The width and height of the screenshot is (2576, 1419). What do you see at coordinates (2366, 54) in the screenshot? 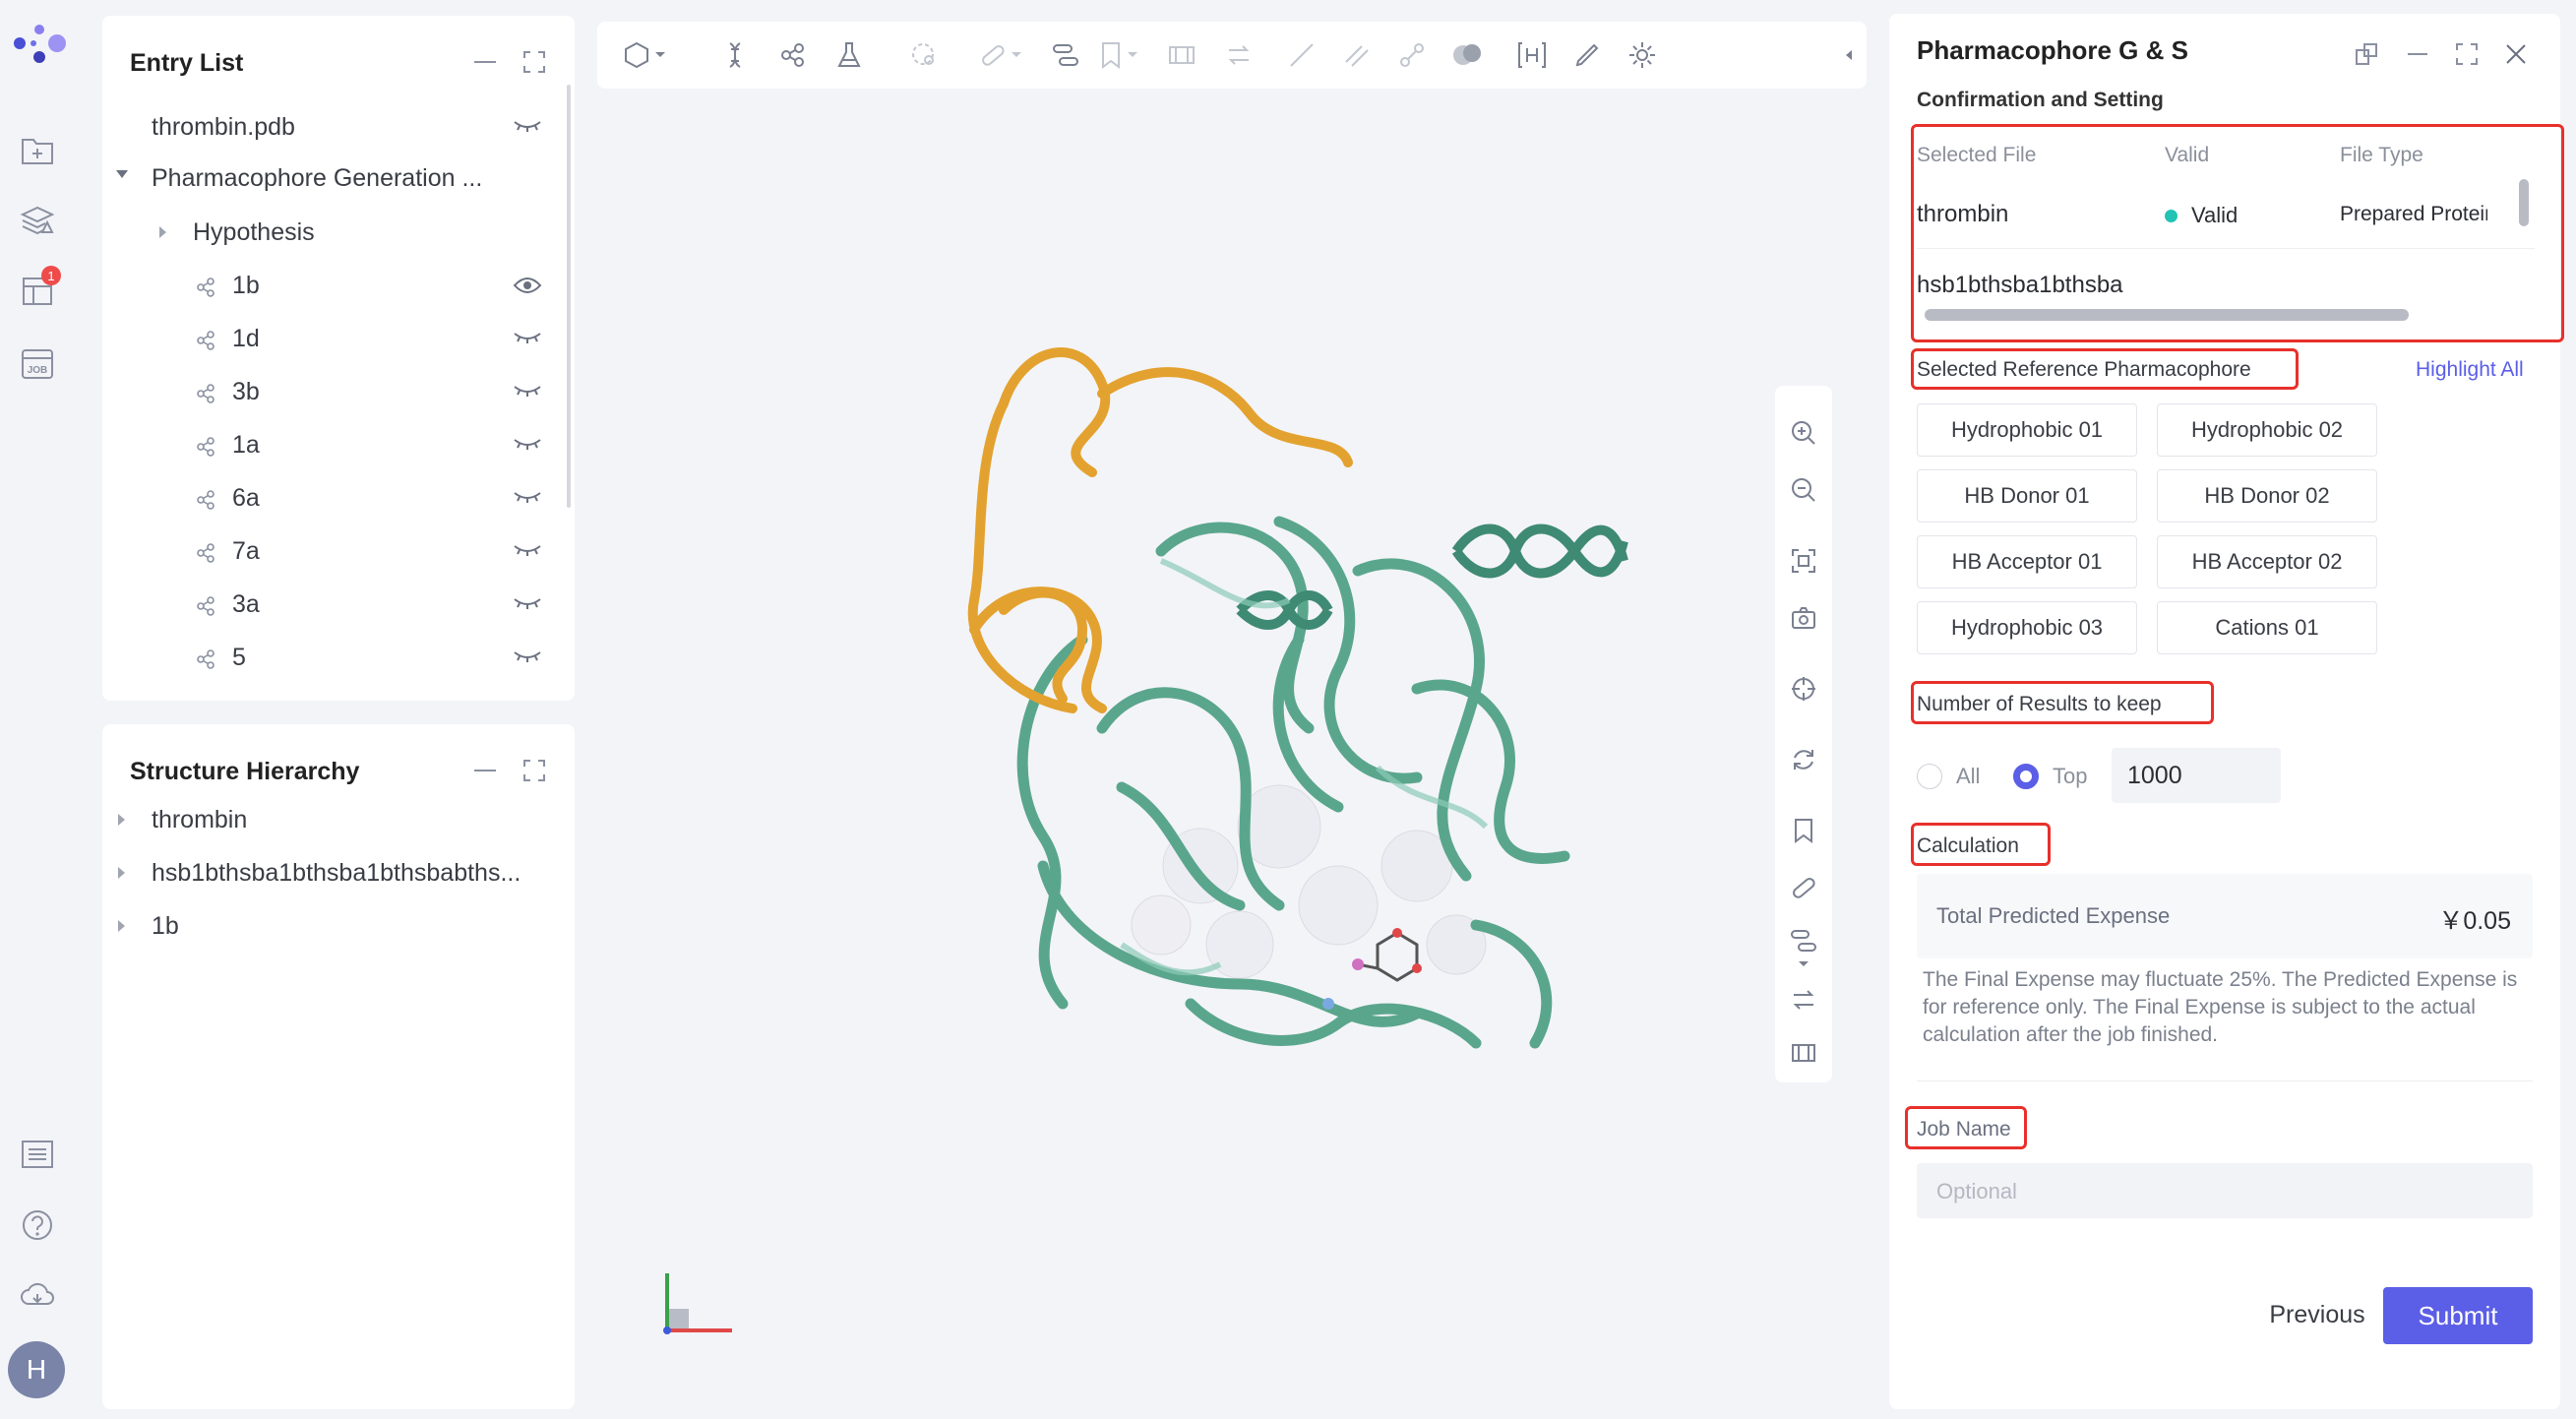
I see `copy-icon` at bounding box center [2366, 54].